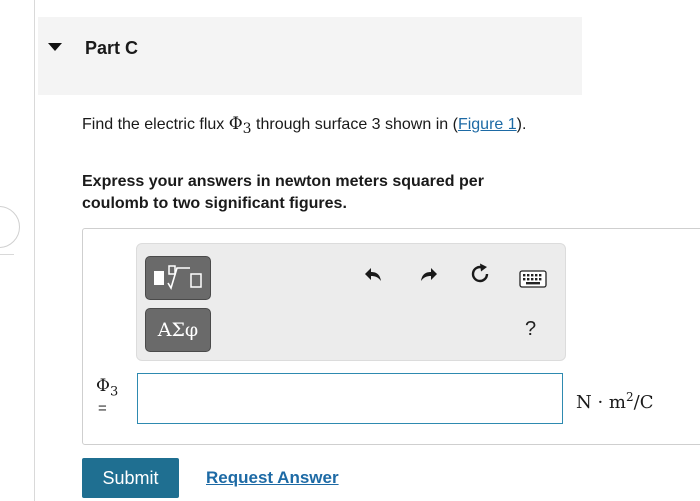 This screenshot has width=700, height=501. I want to click on keyboard-icon, so click(533, 279).